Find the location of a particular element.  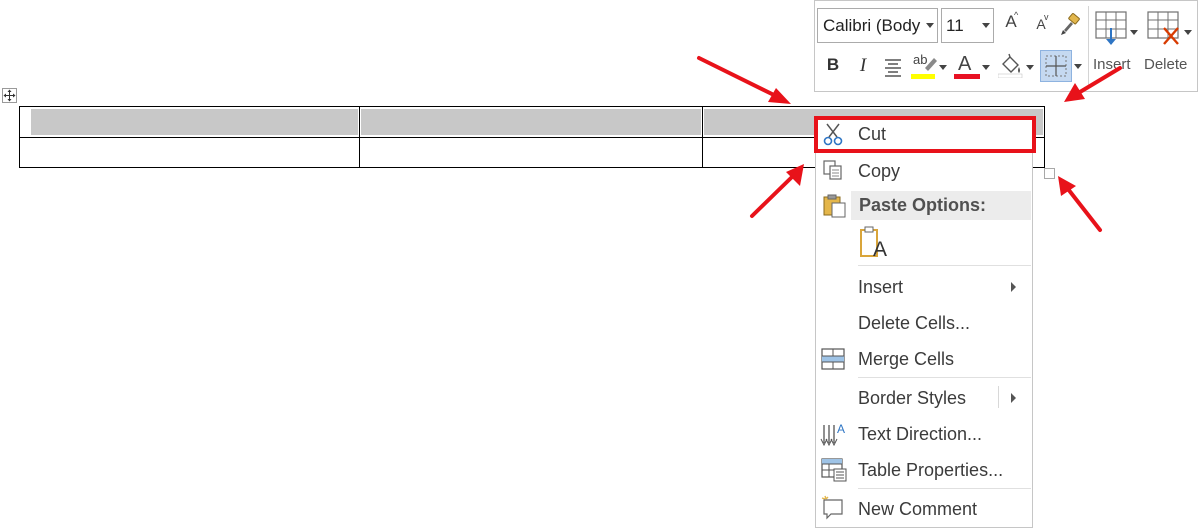

insert-table-icon is located at coordinates (1111, 28).